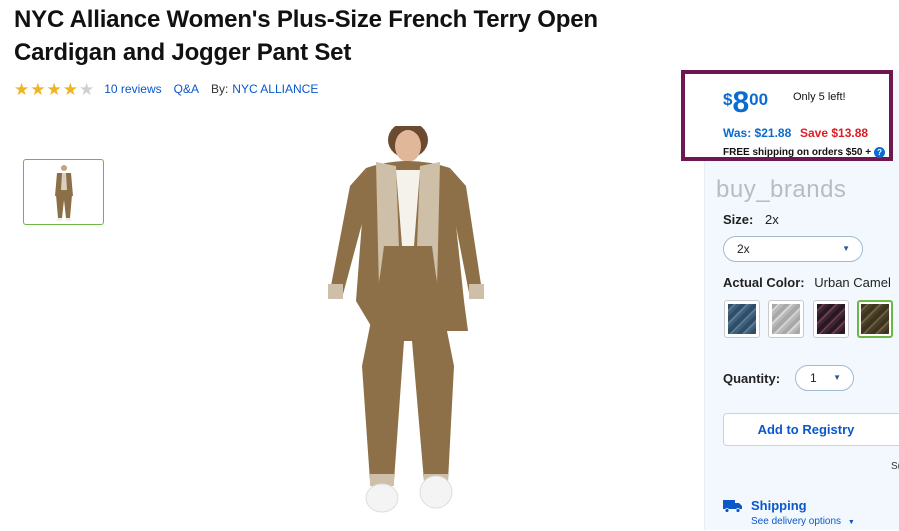  I want to click on shipping-label: Shipping, so click(779, 505).